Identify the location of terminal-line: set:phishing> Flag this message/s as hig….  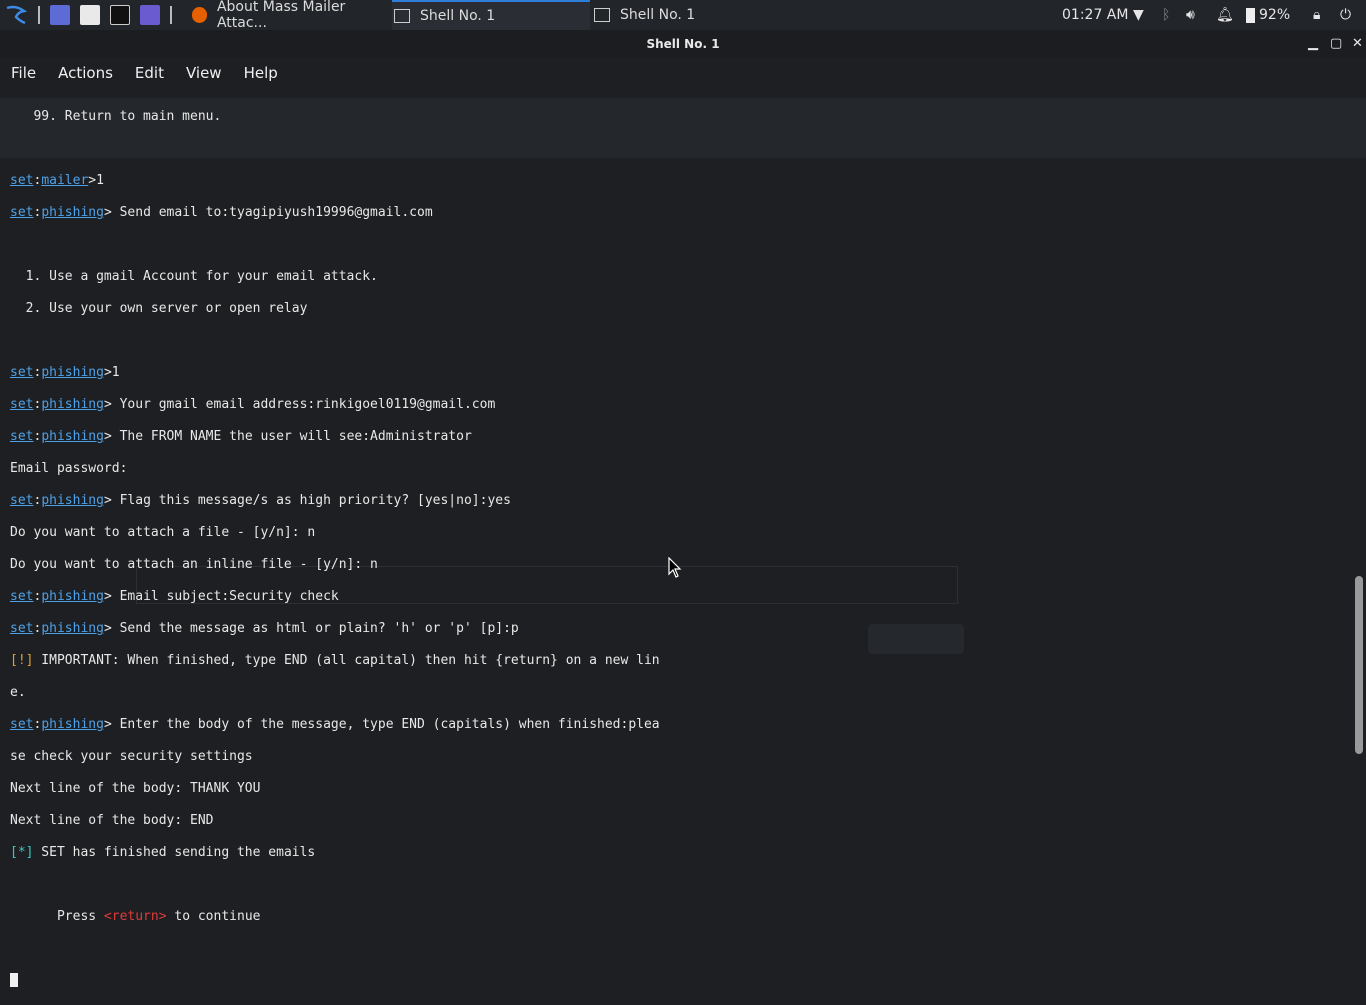
(260, 500).